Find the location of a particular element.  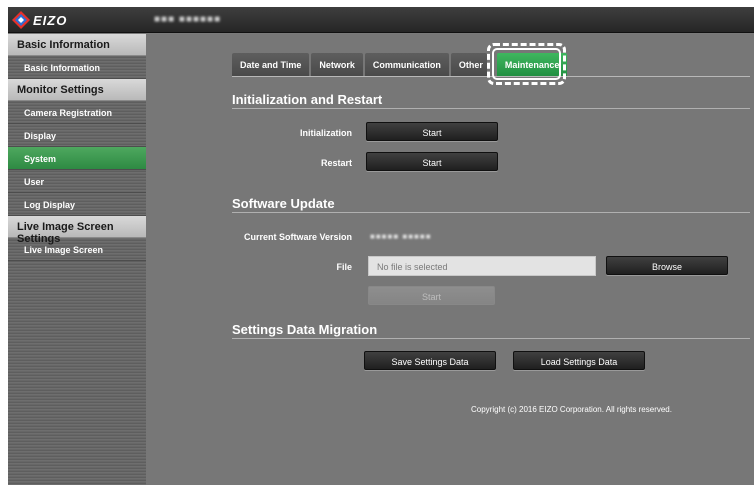

tab-other: Other is located at coordinates (468, 64).